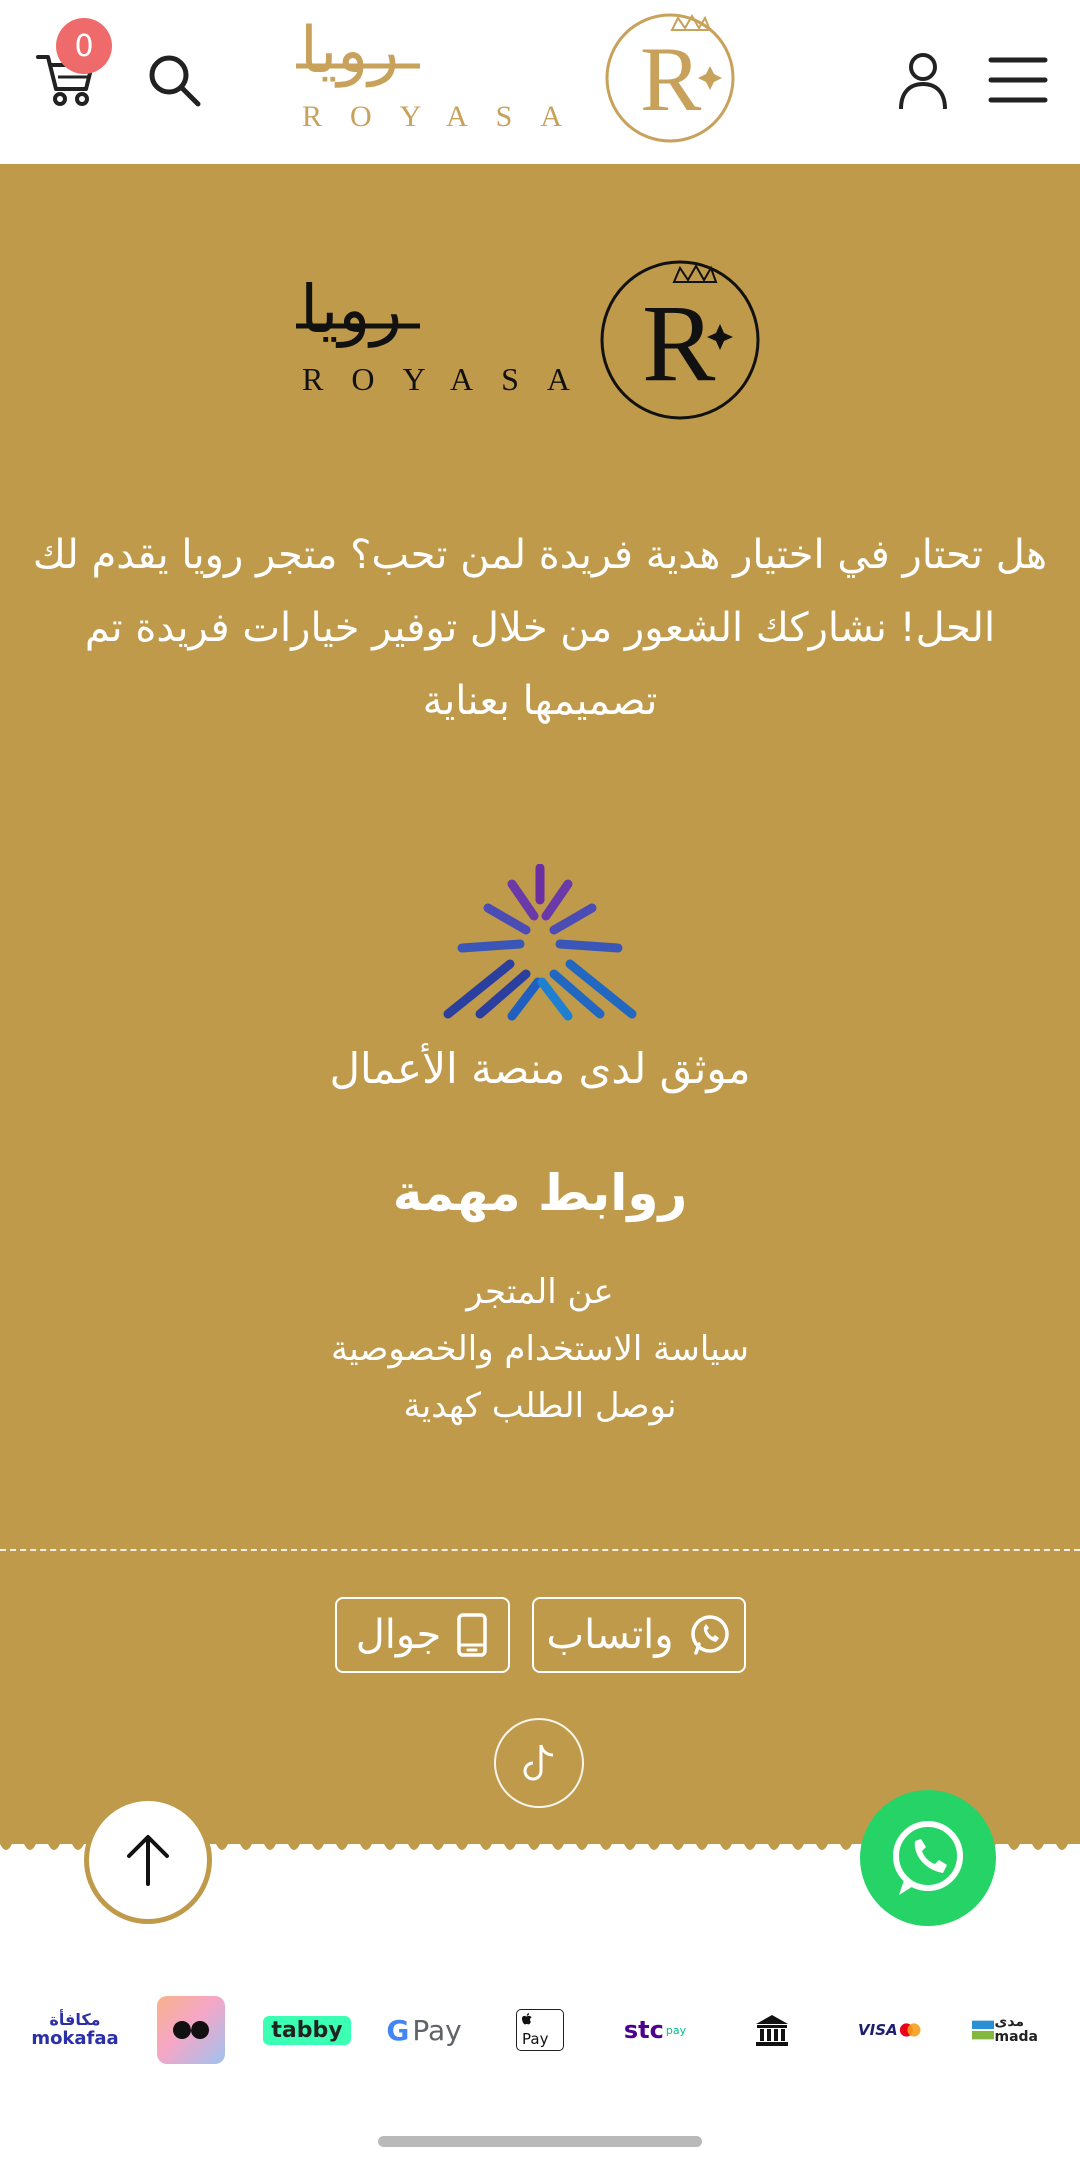  I want to click on footer-brand-name-ar: رويا, so click(351, 309).